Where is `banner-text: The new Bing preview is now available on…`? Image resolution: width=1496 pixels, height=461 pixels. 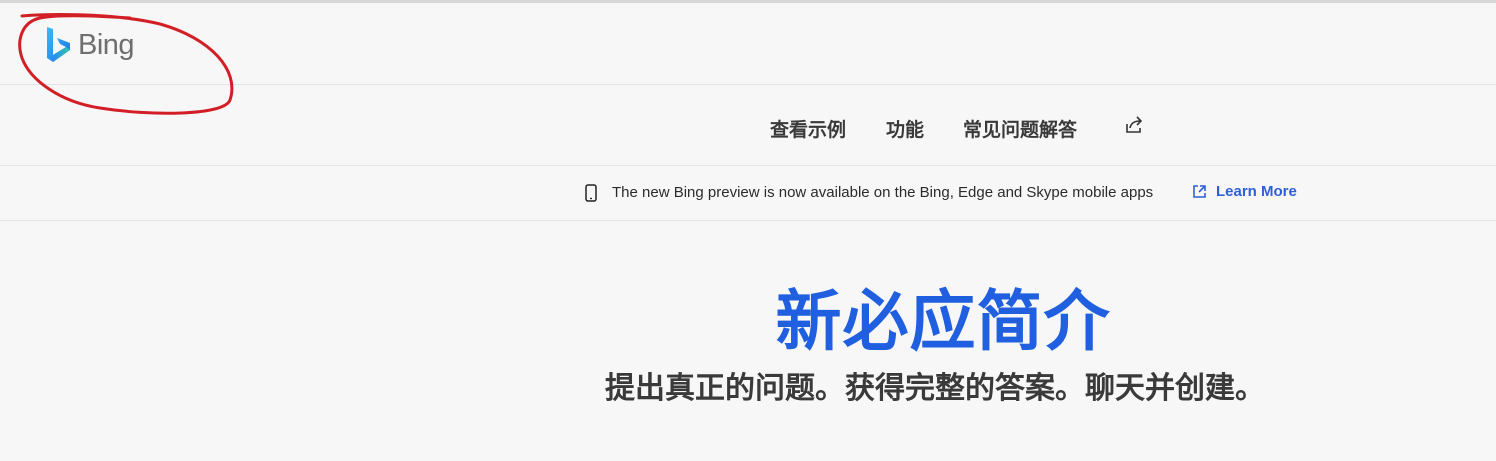 banner-text: The new Bing preview is now available on… is located at coordinates (883, 192).